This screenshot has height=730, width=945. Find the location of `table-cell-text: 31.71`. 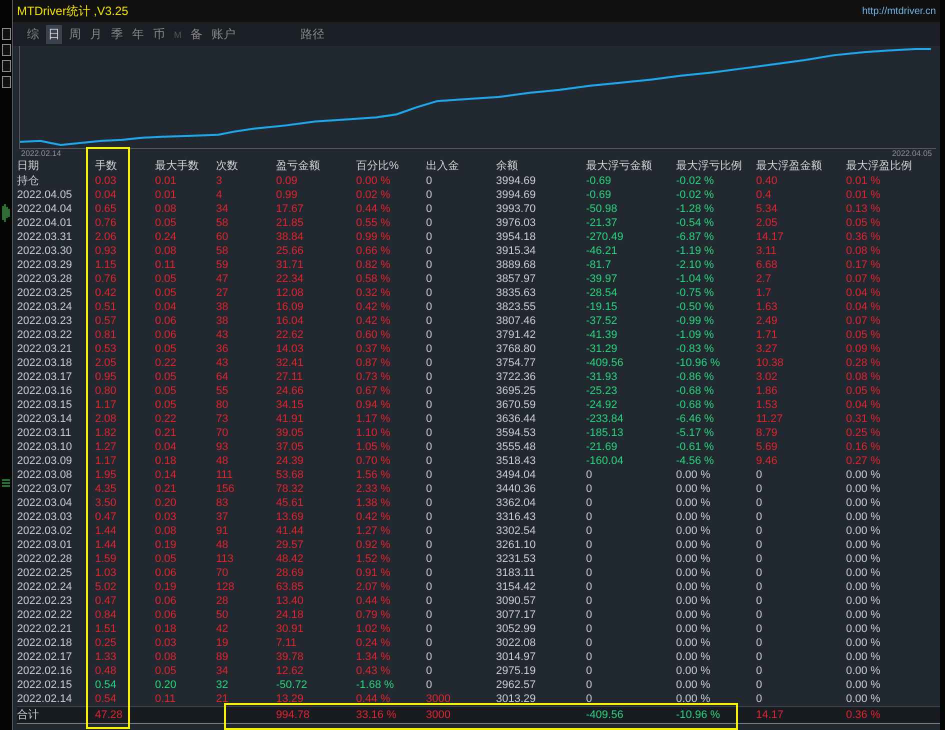

table-cell-text: 31.71 is located at coordinates (290, 265).